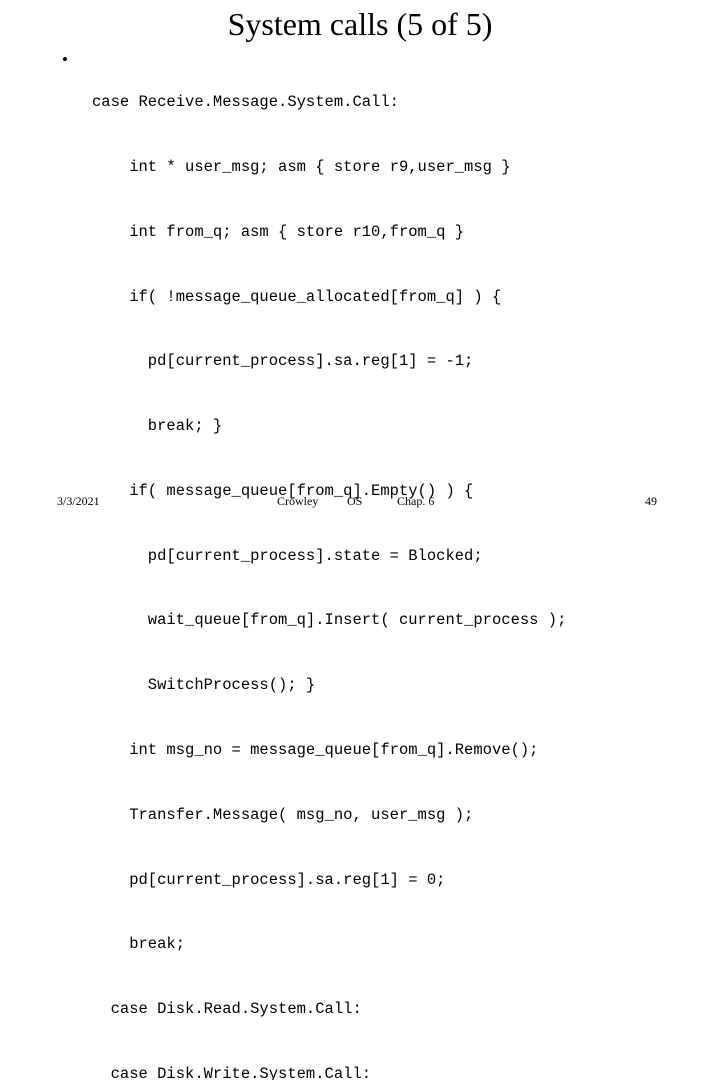 The height and width of the screenshot is (1080, 720). What do you see at coordinates (278, 231) in the screenshot?
I see `code-line: int from_q; asm { store r10,from_q }` at bounding box center [278, 231].